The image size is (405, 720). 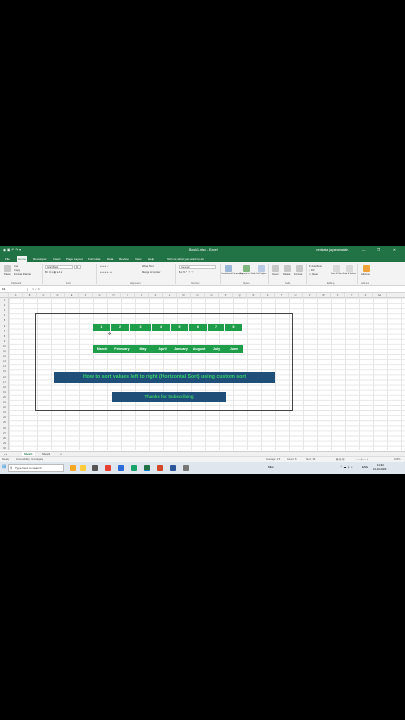 I want to click on font-size-select: 11, so click(x=77, y=267).